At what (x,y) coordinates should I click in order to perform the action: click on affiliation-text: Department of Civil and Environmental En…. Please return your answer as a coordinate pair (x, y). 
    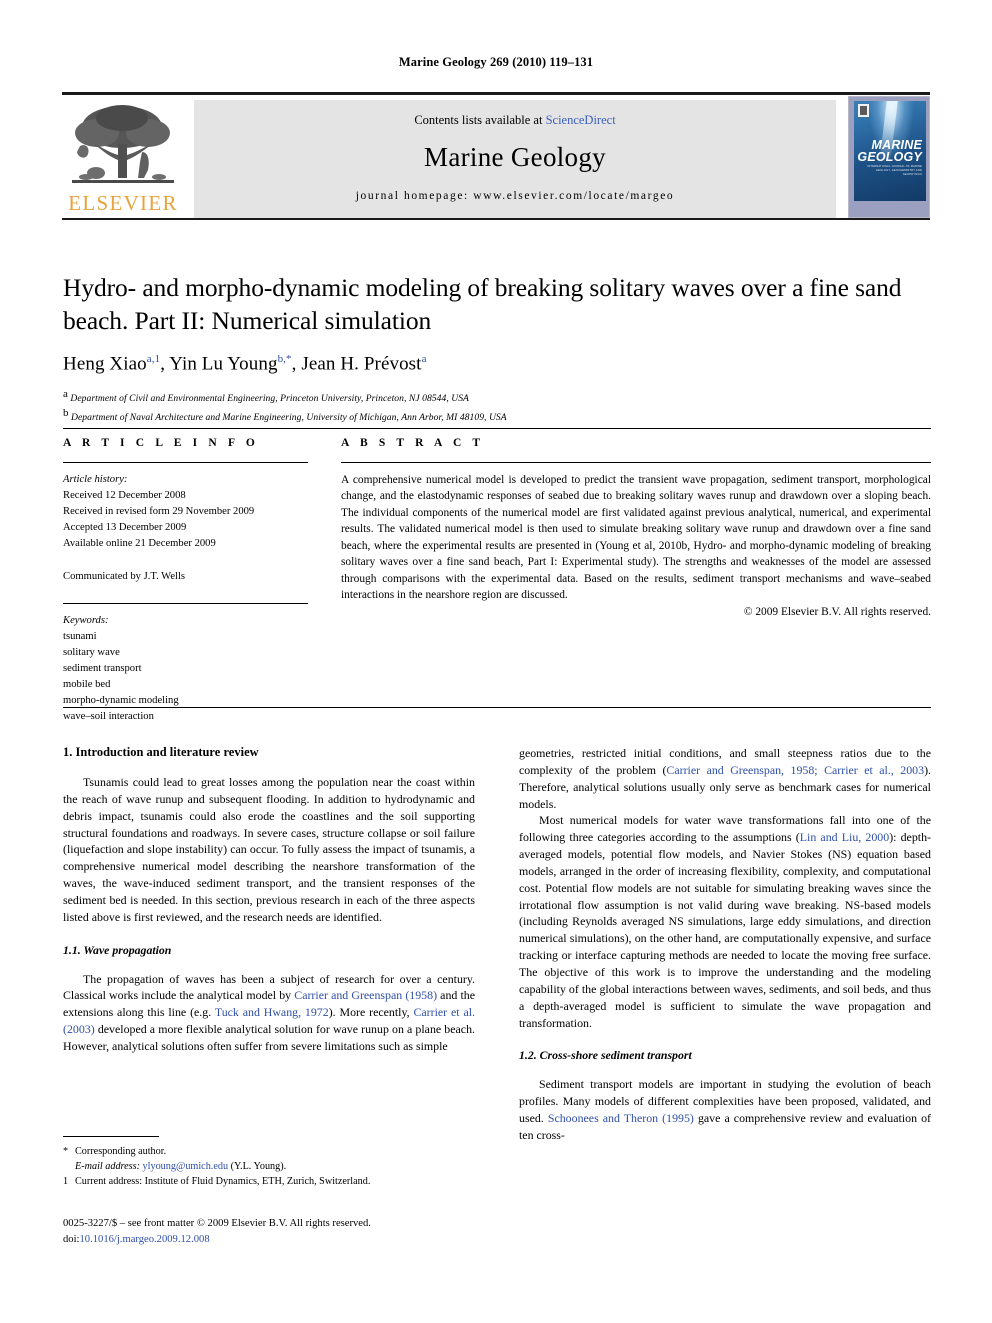
    Looking at the image, I should click on (269, 398).